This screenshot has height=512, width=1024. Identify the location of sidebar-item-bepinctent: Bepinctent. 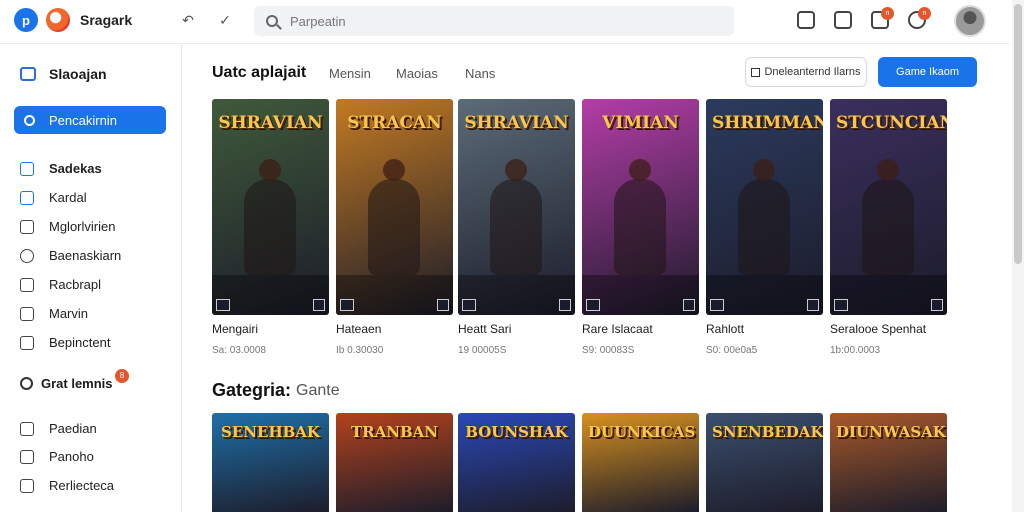
(65, 342).